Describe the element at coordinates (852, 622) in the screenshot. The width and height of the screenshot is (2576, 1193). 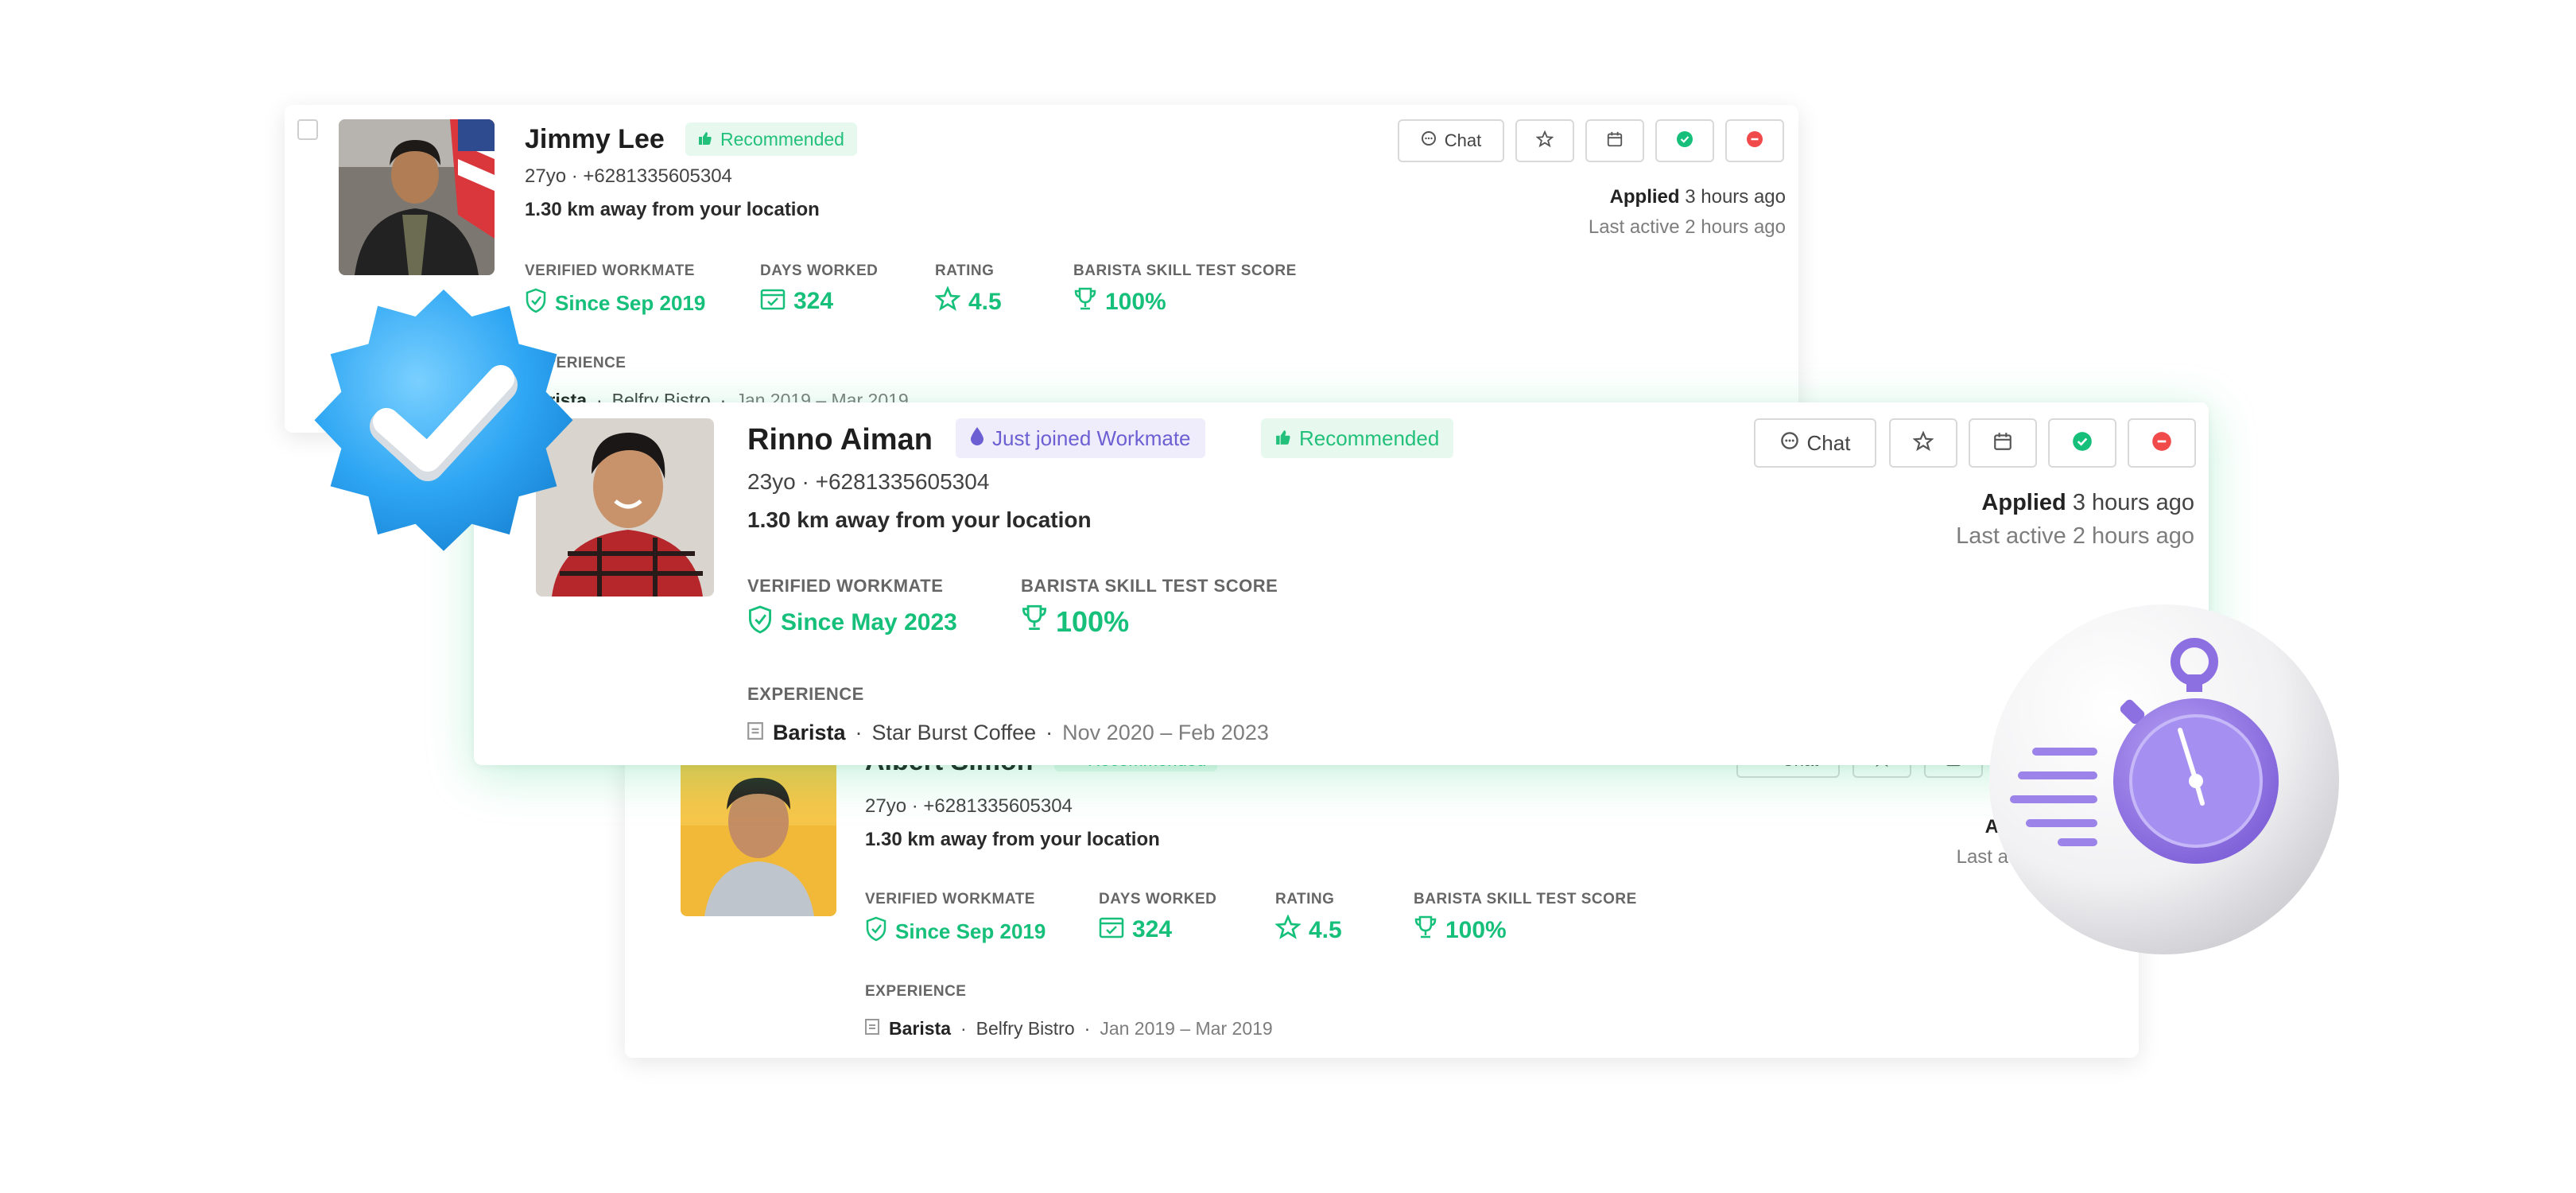
I see `stat-verified: Since May 2023` at that location.